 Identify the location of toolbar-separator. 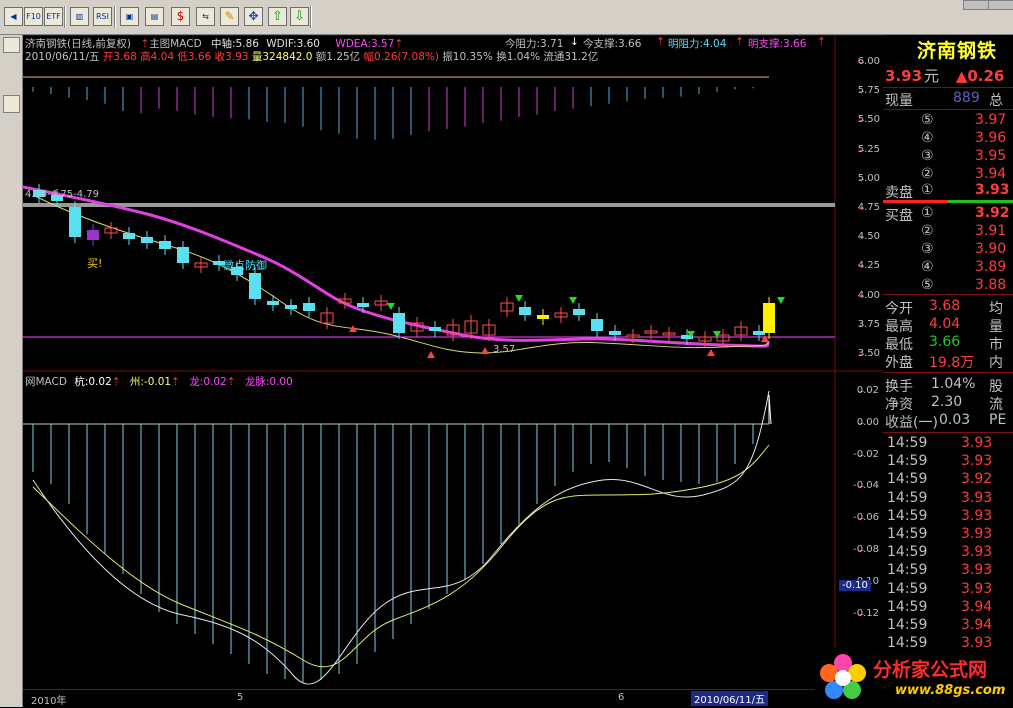
(115, 17).